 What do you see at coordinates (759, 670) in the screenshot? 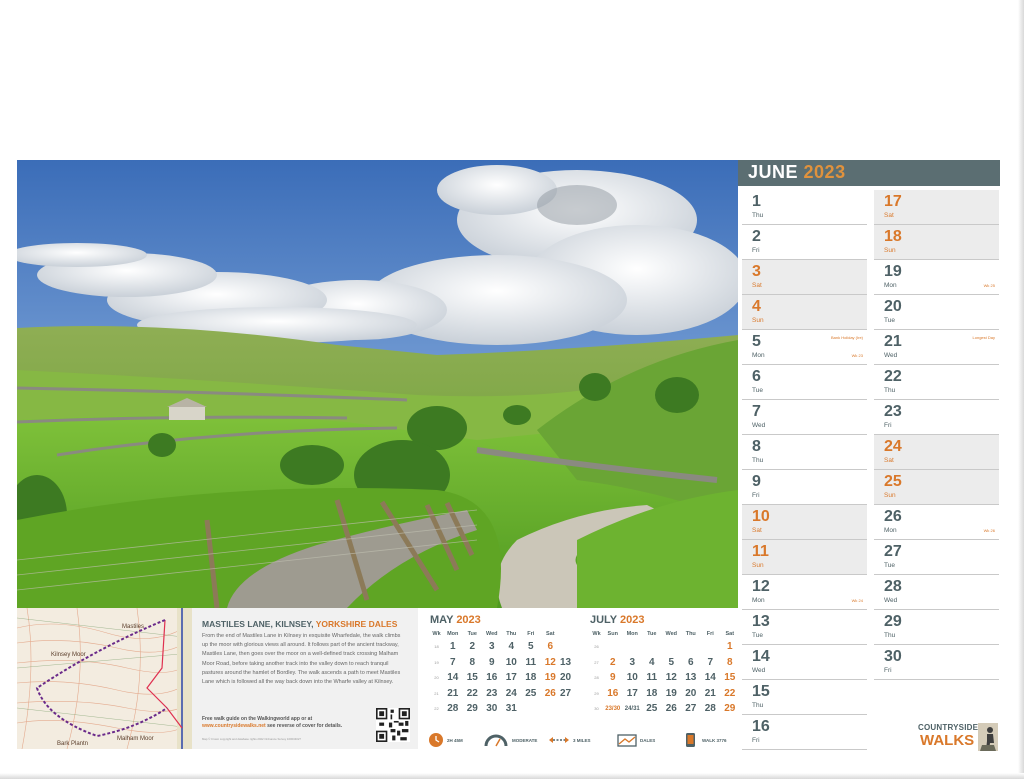
I see `day-name: Wed` at bounding box center [759, 670].